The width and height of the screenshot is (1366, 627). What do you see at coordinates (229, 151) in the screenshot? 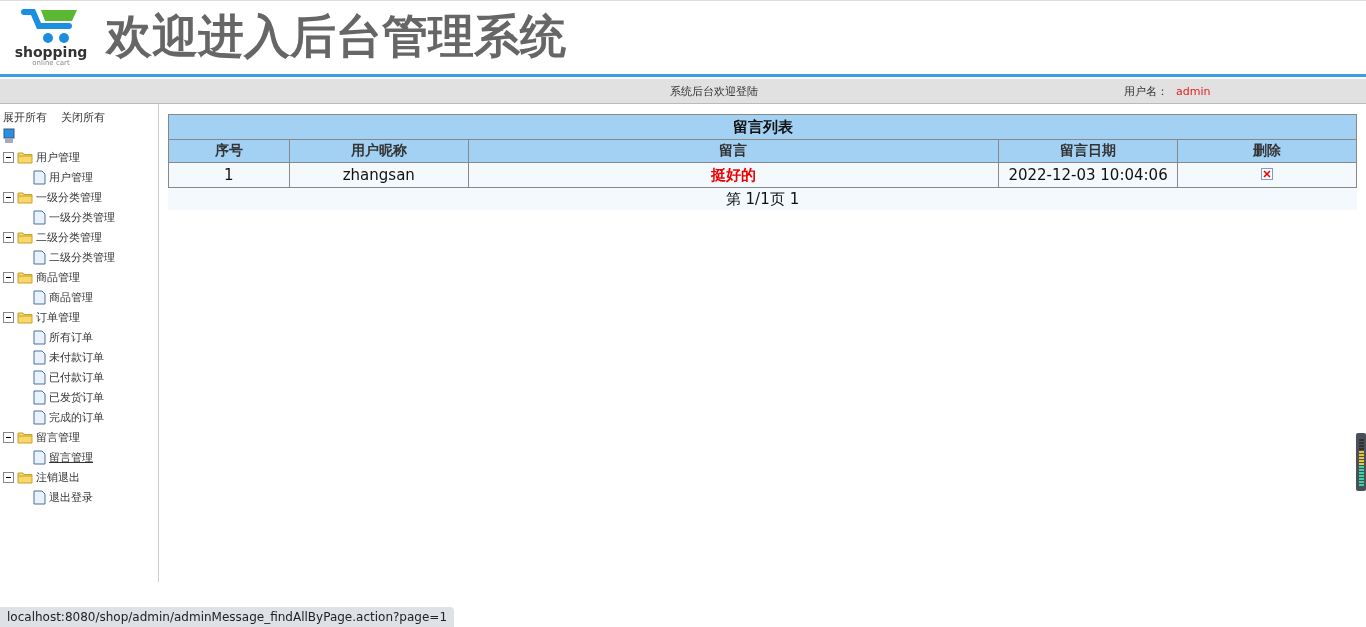
I see `column-header: 序号` at bounding box center [229, 151].